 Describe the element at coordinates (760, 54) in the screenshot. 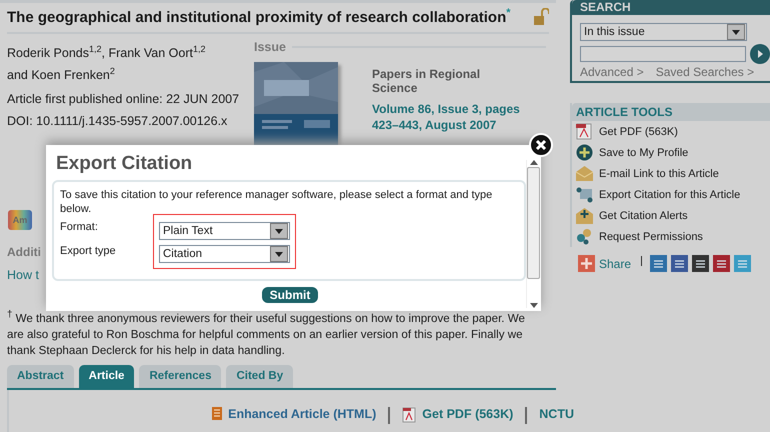

I see `search-go-icon` at that location.